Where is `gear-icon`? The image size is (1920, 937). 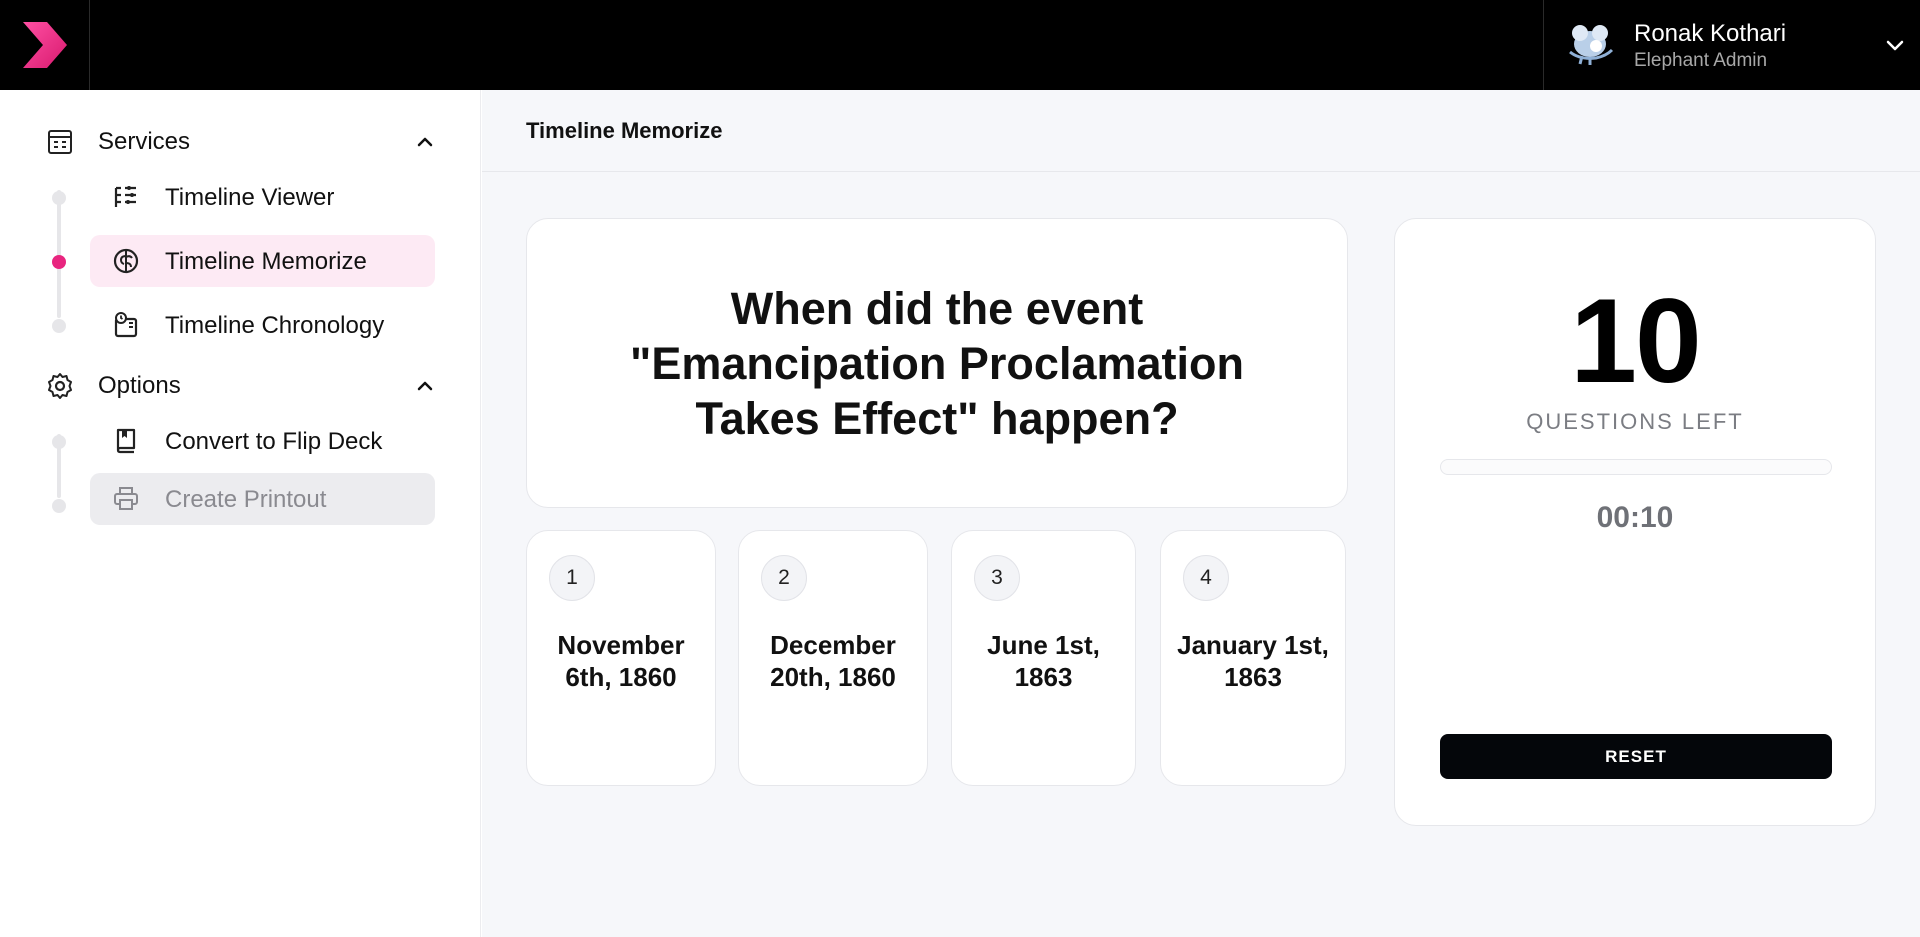 gear-icon is located at coordinates (60, 386).